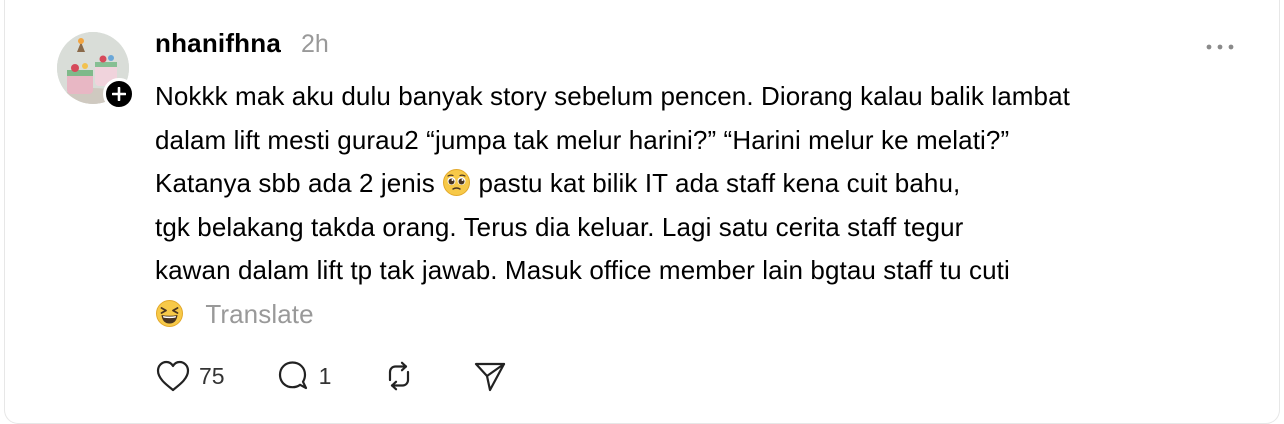 This screenshot has height=424, width=1284. I want to click on plus-icon, so click(119, 94).